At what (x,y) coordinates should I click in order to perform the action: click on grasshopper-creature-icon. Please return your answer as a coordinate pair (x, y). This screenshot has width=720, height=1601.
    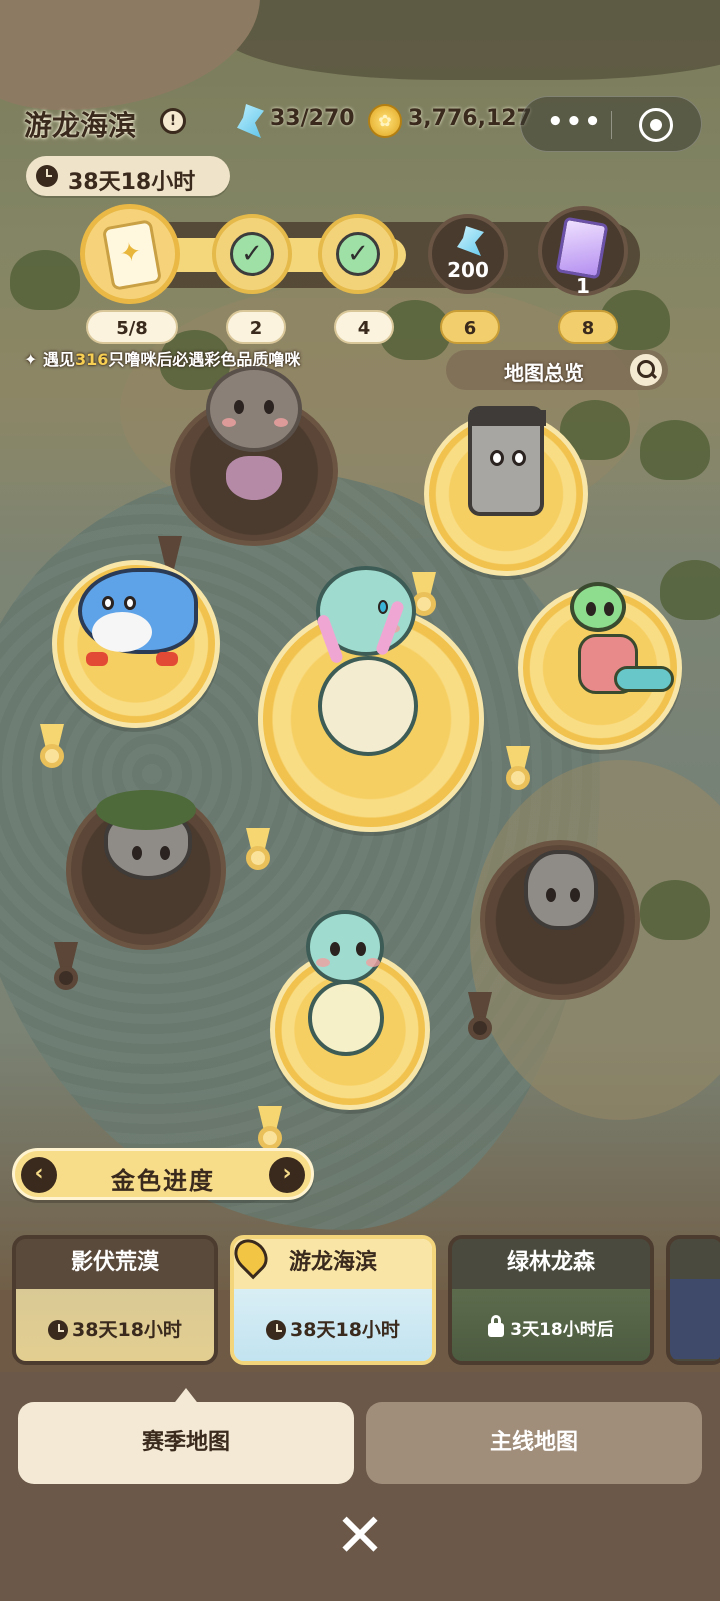
    Looking at the image, I should click on (598, 607).